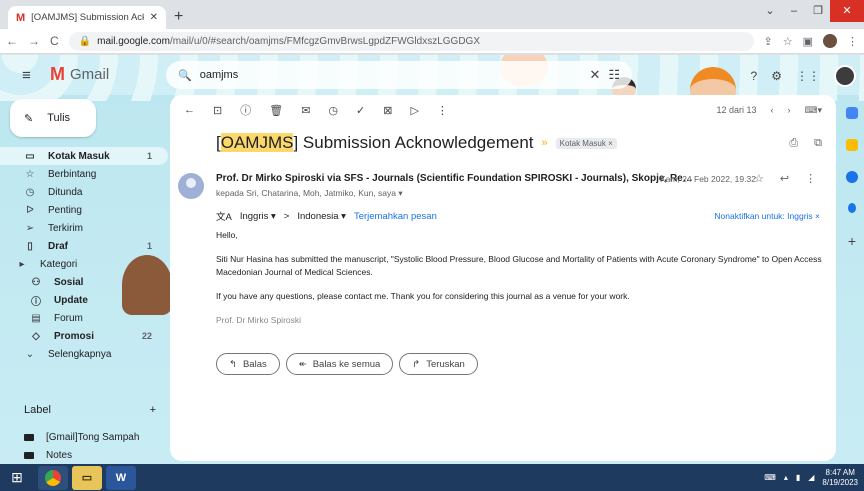 This screenshot has width=864, height=491. What do you see at coordinates (84, 192) in the screenshot?
I see `sidebar-item-snoozed: ◷ Ditunda` at bounding box center [84, 192].